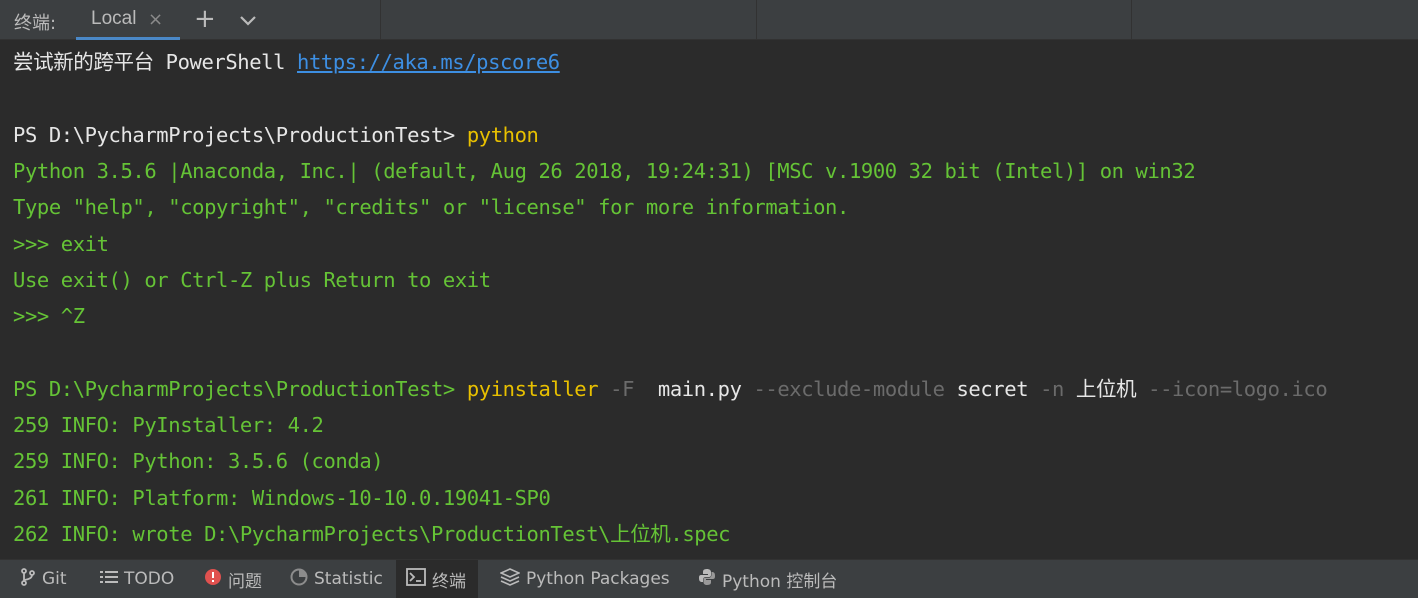 The width and height of the screenshot is (1418, 598). I want to click on terminal-text: 259 INFO: PyInstaller: 4.2, so click(168, 425).